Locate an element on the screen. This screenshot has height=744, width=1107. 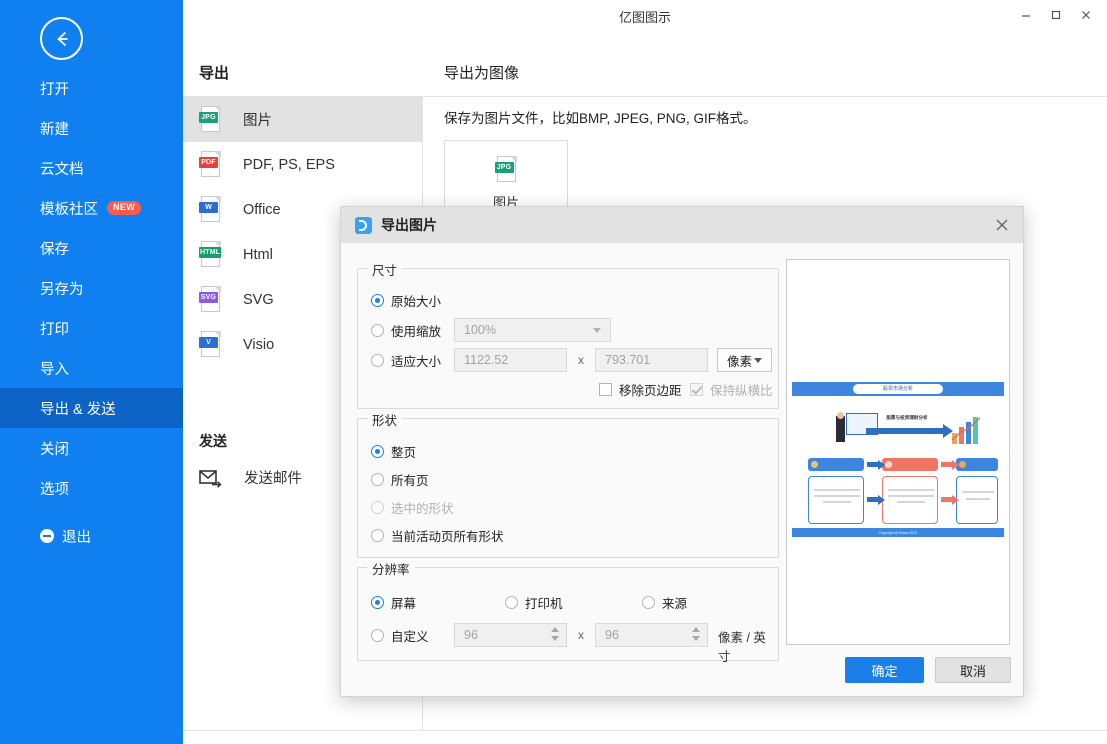
scale-combobox: 100% is located at coordinates (532, 330).